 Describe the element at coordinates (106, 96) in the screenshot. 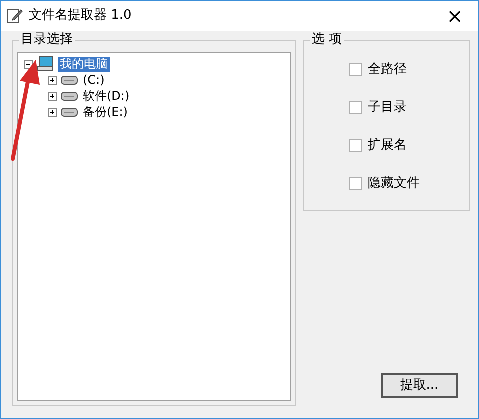

I see `tree-item: 软件(D:)` at that location.